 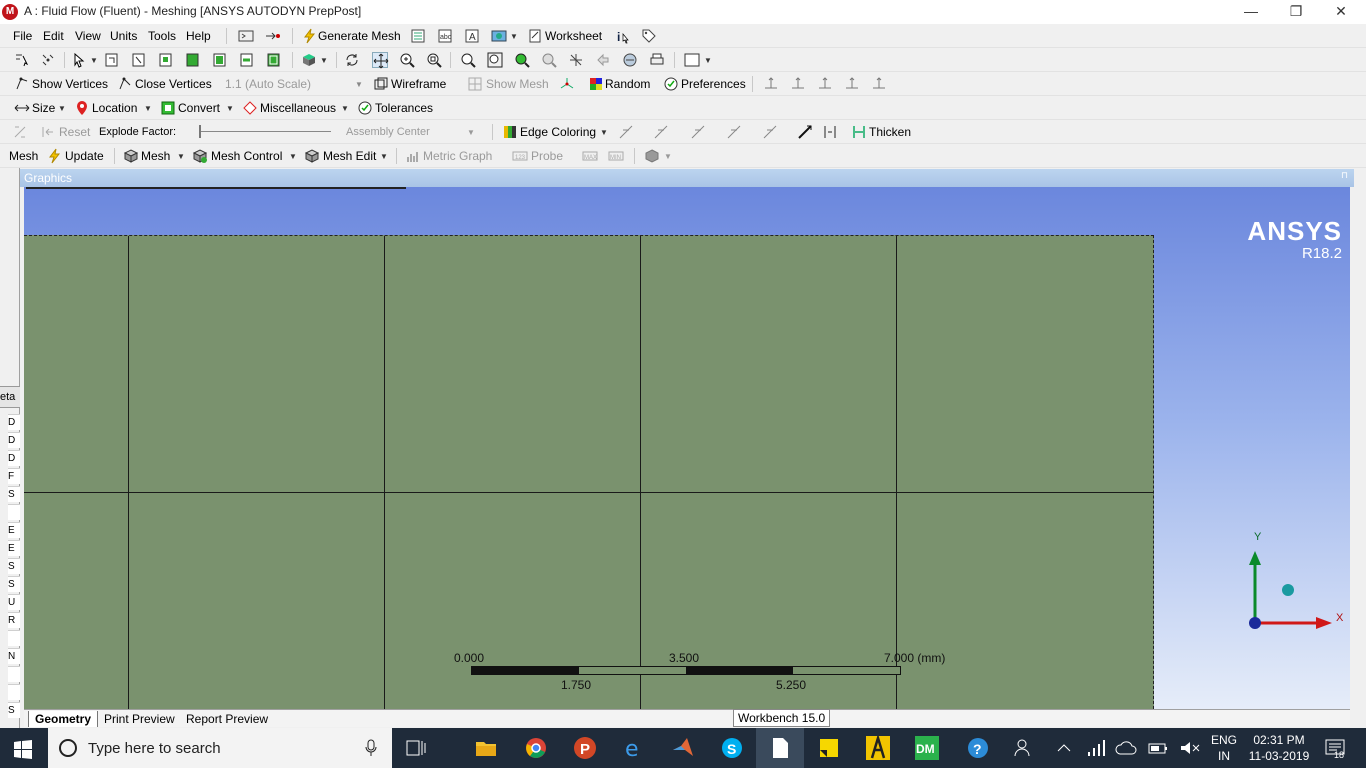 I want to click on zoom-box-icon, so click(x=495, y=60).